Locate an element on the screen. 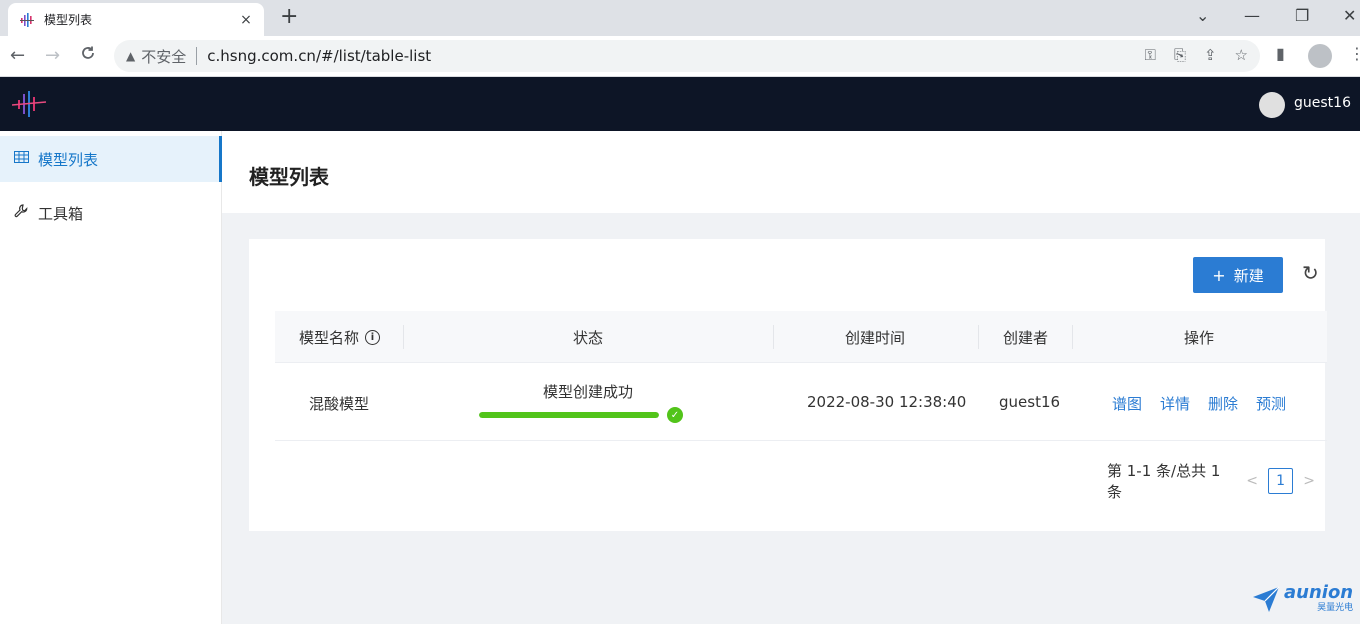 This screenshot has width=1360, height=624. watermark: aunion 昊量光电 is located at coordinates (1302, 598).